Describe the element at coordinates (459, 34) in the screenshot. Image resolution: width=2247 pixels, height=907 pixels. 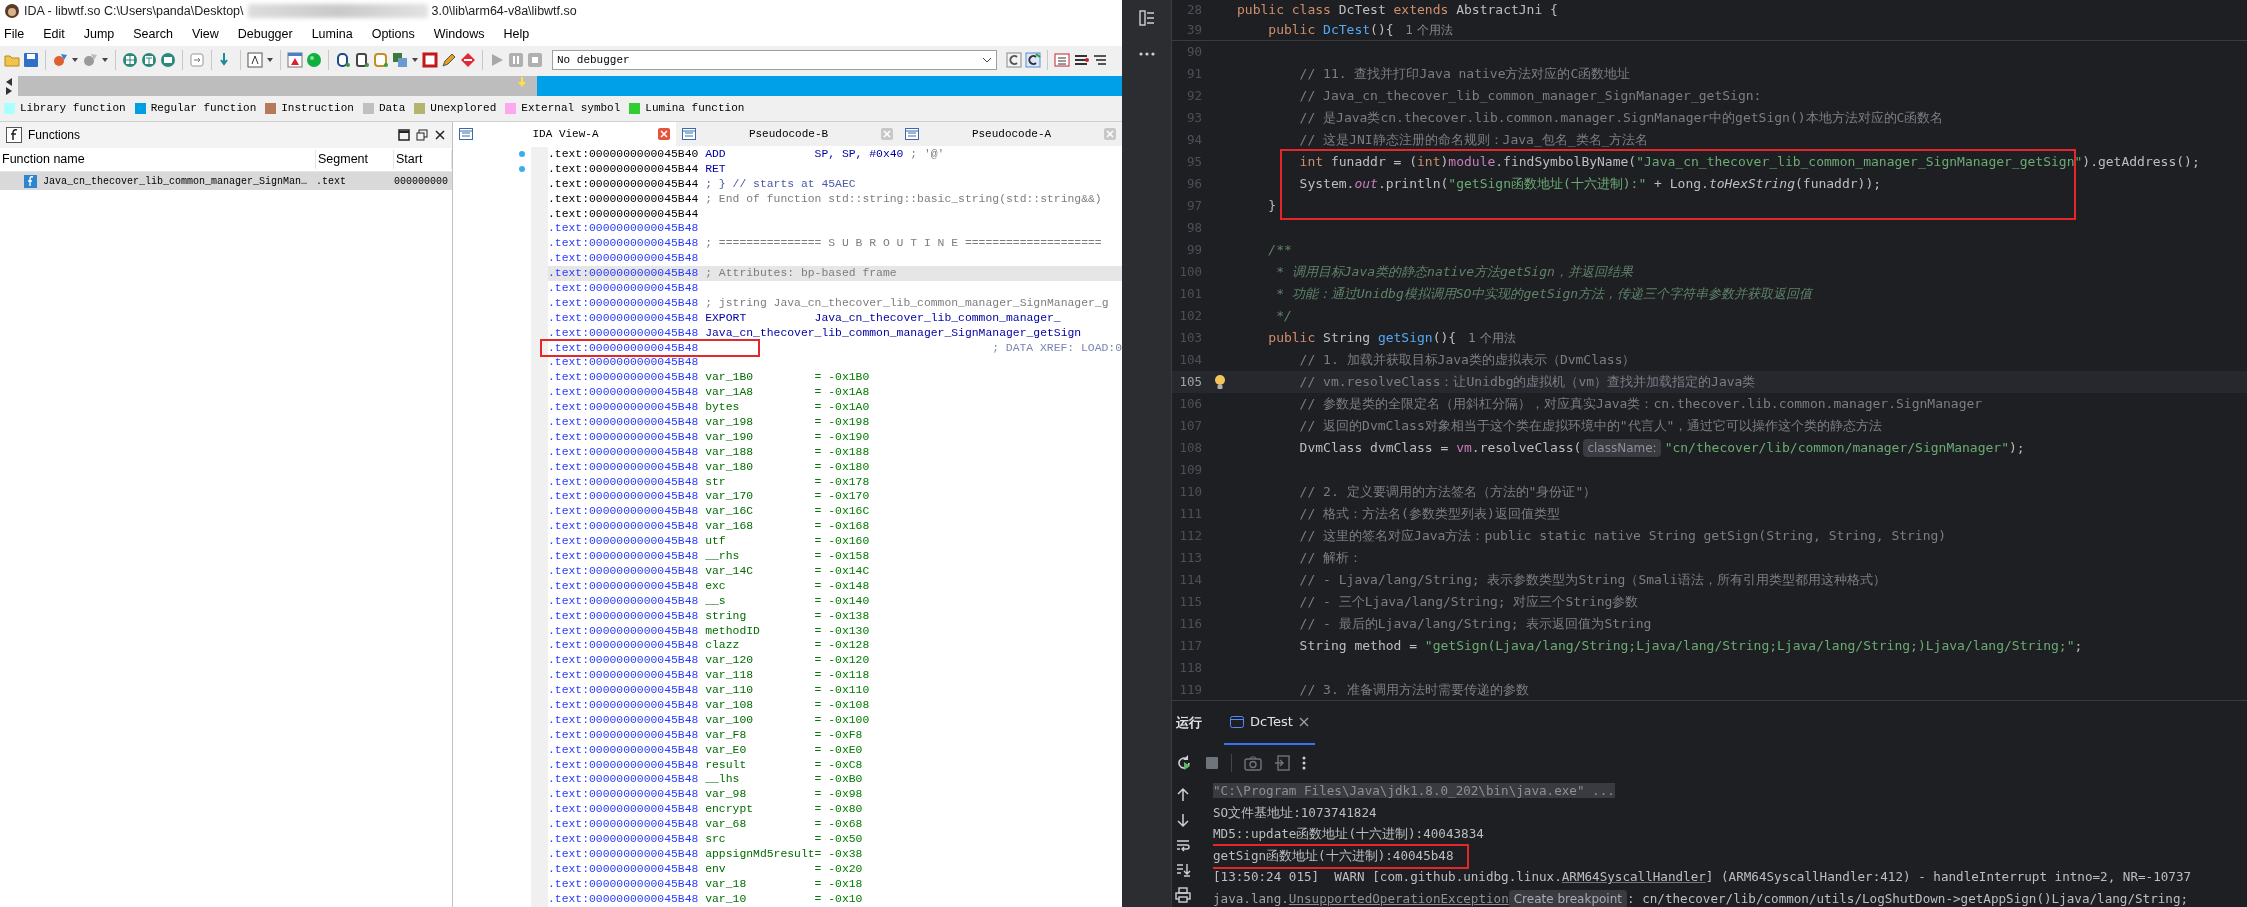
I see `menu-item: Windows` at that location.